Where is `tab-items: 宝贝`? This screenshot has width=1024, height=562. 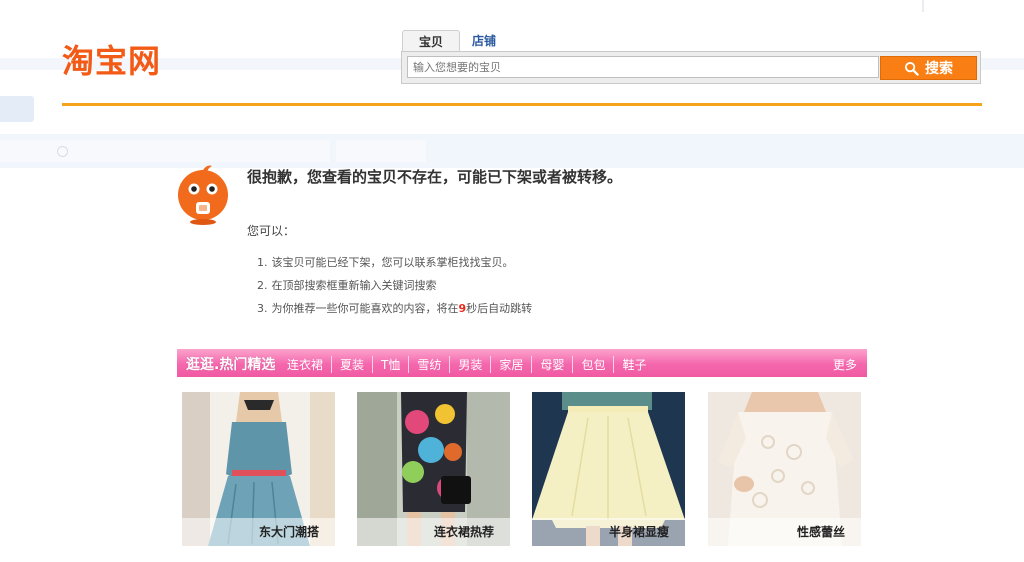 tab-items: 宝贝 is located at coordinates (431, 41).